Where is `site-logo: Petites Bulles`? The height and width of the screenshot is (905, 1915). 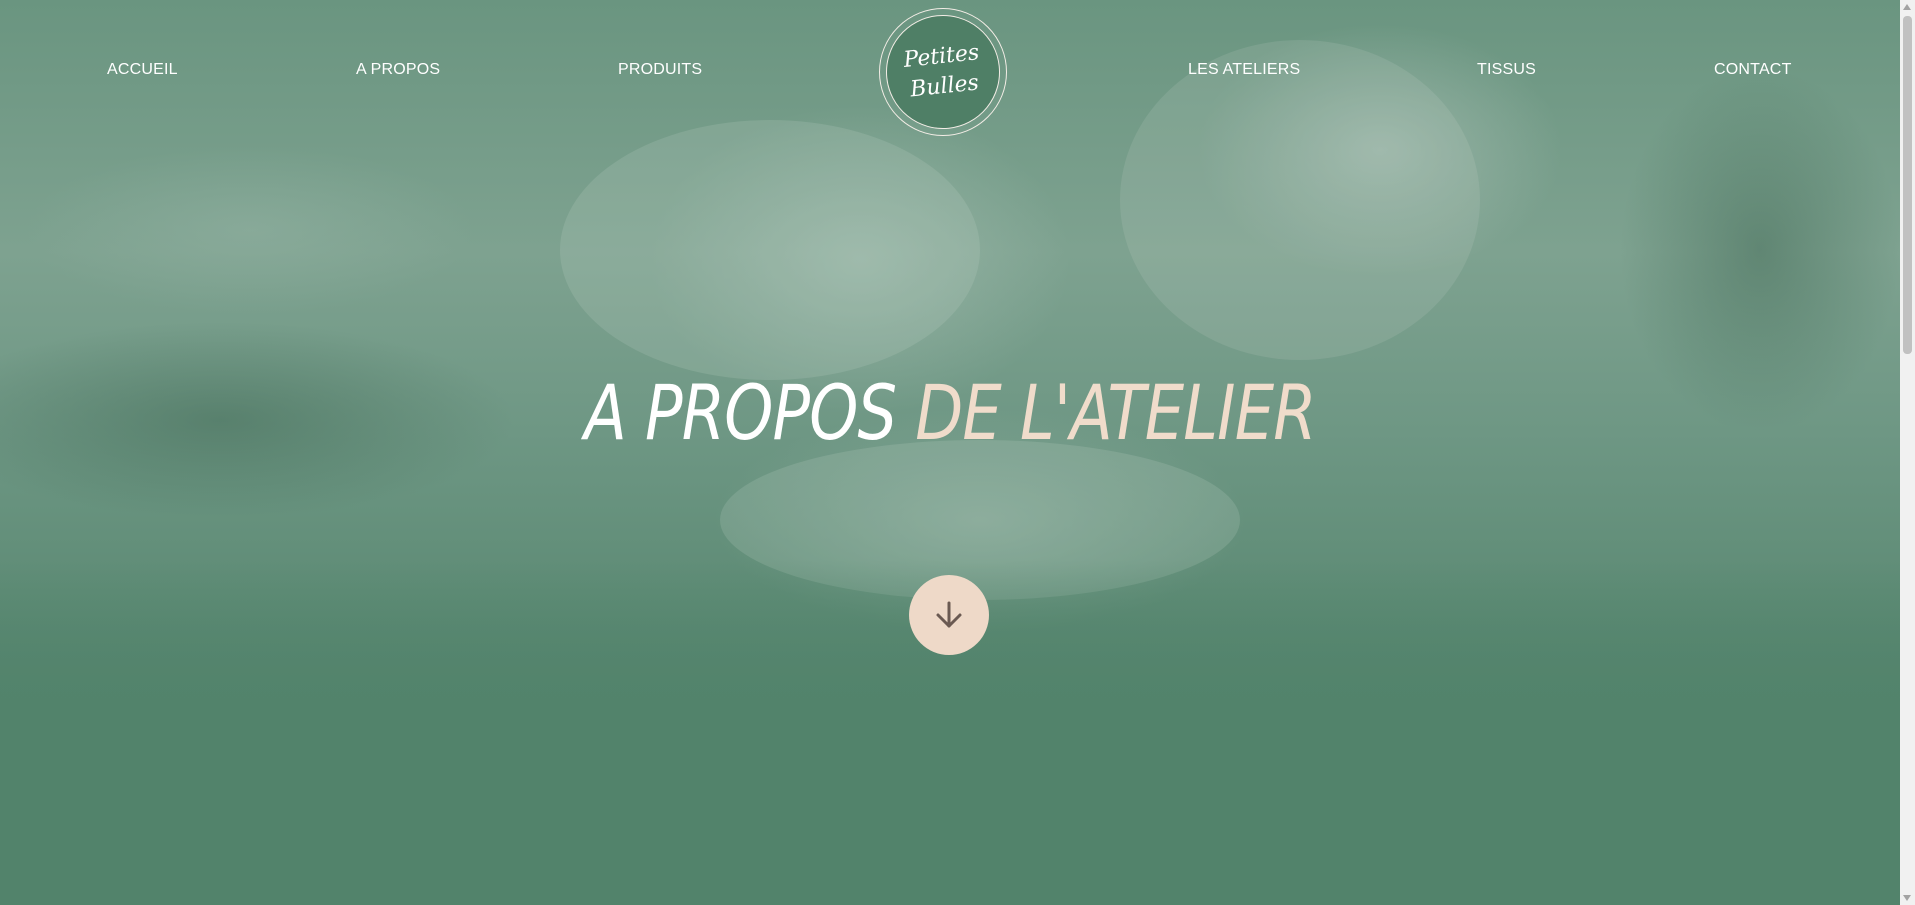
site-logo: Petites Bulles is located at coordinates (943, 72).